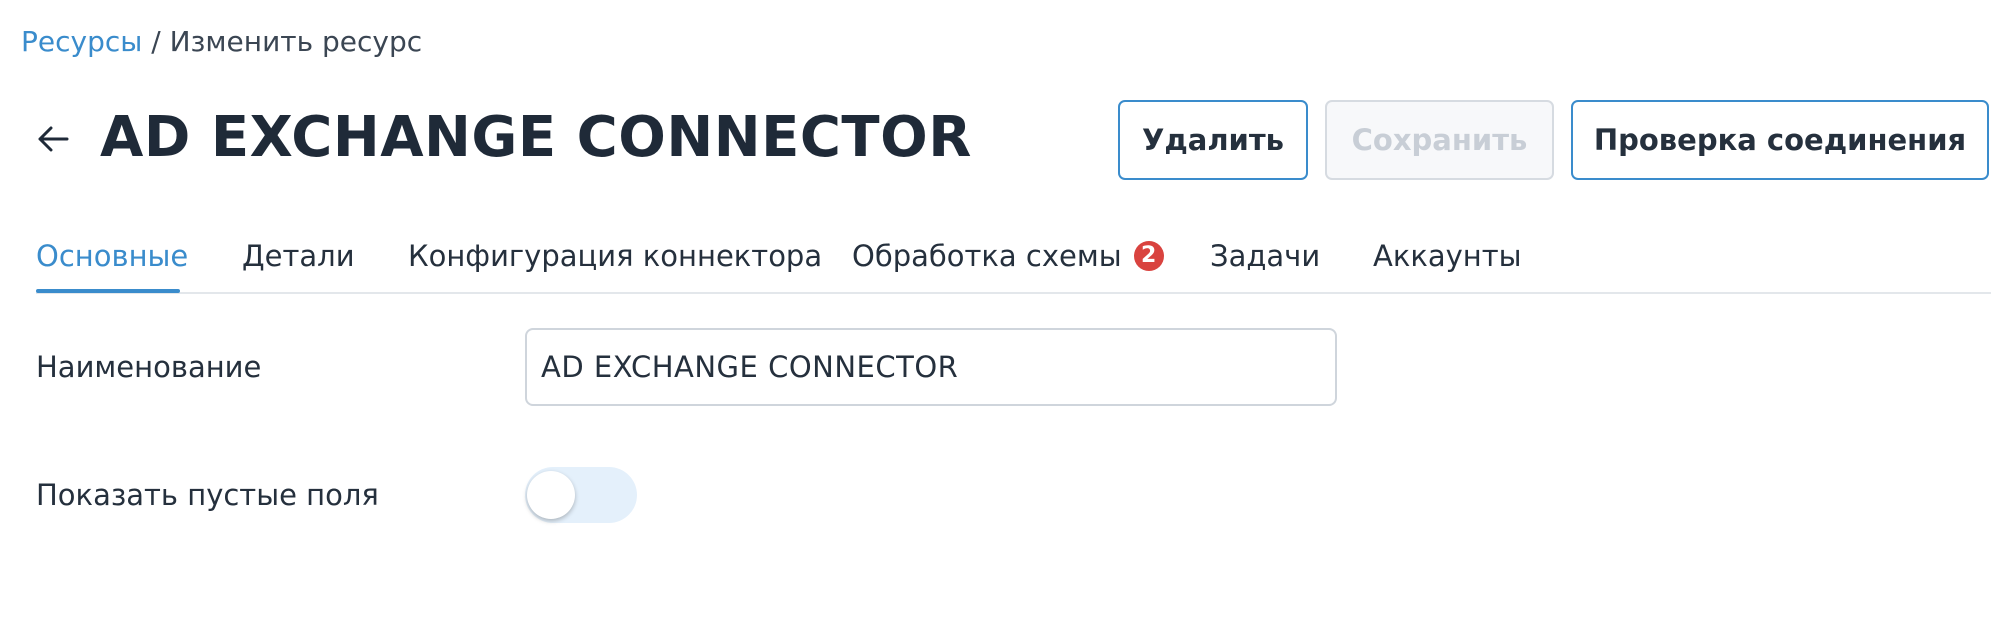 The height and width of the screenshot is (632, 2016). Describe the element at coordinates (81, 41) in the screenshot. I see `breadcrumb-link-resources: Ресурсы` at that location.